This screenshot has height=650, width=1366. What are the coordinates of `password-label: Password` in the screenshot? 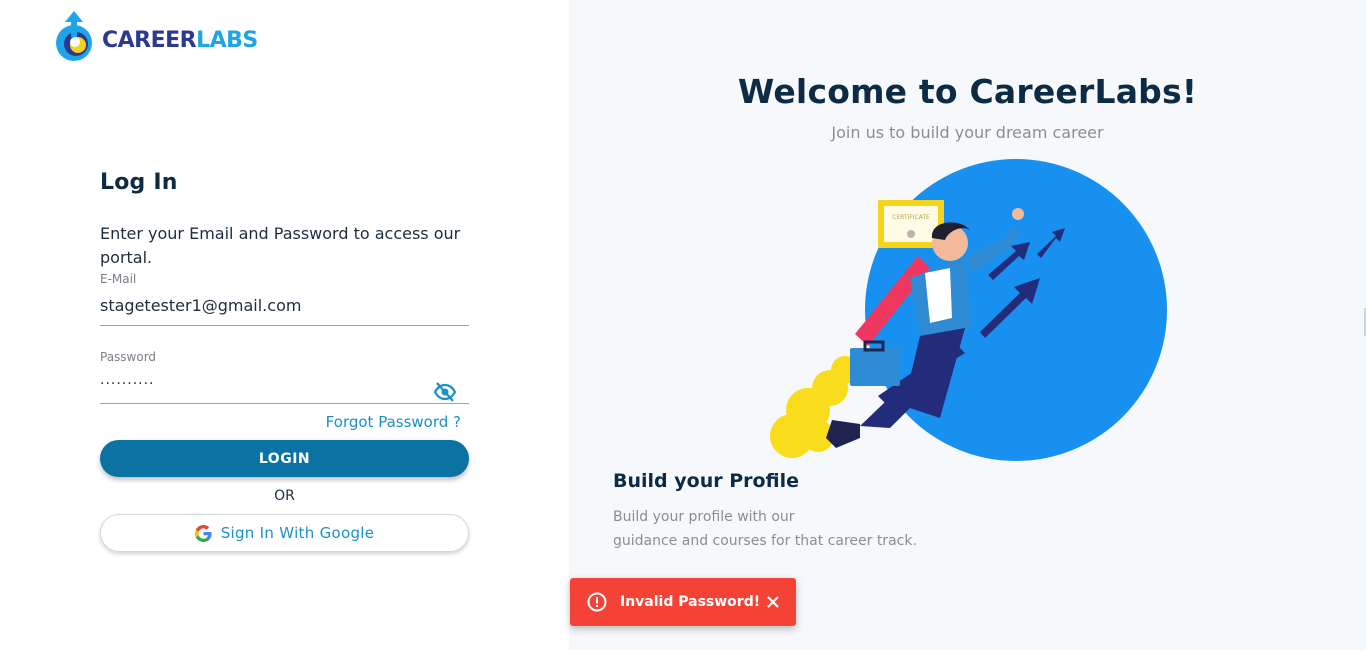 It's located at (128, 357).